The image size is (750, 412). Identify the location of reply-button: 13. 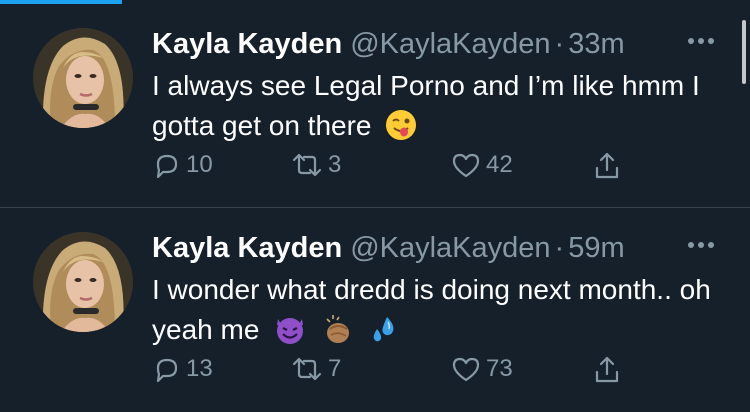
(182, 369).